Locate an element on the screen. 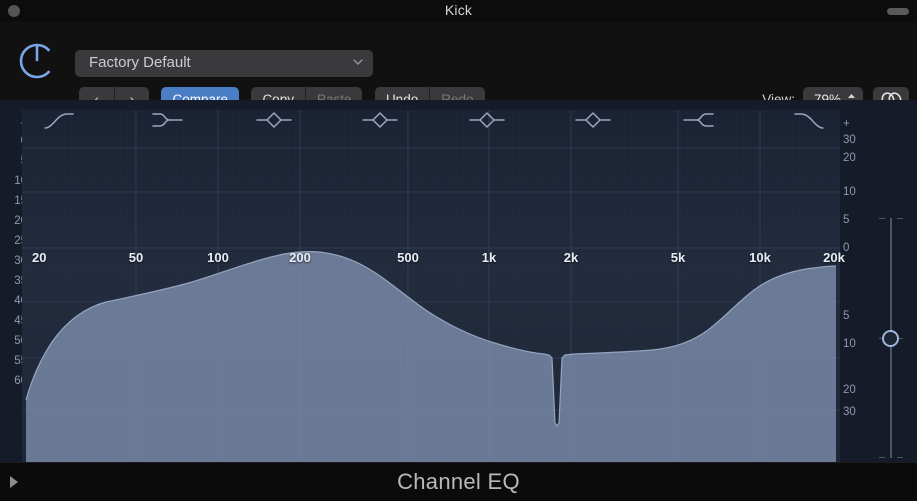  window-titlebar: Kick is located at coordinates (458, 11).